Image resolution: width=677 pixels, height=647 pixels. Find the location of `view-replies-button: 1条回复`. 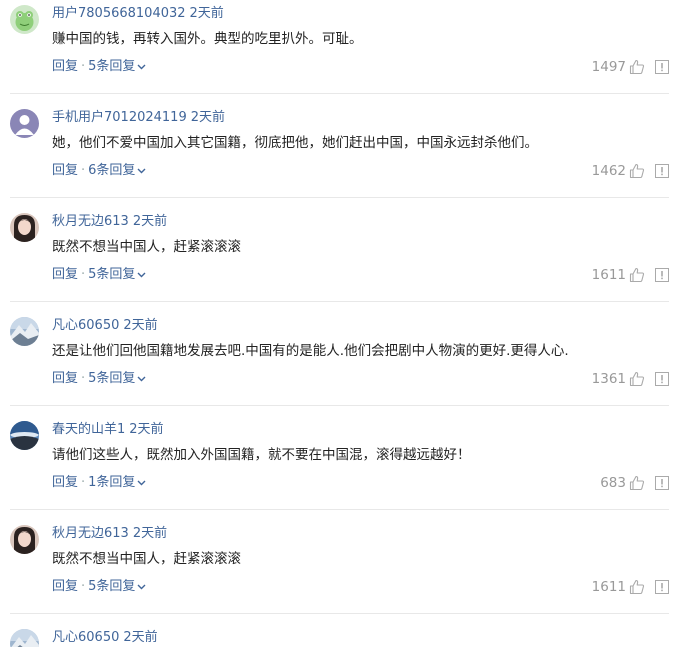

view-replies-button: 1条回复 is located at coordinates (117, 482).